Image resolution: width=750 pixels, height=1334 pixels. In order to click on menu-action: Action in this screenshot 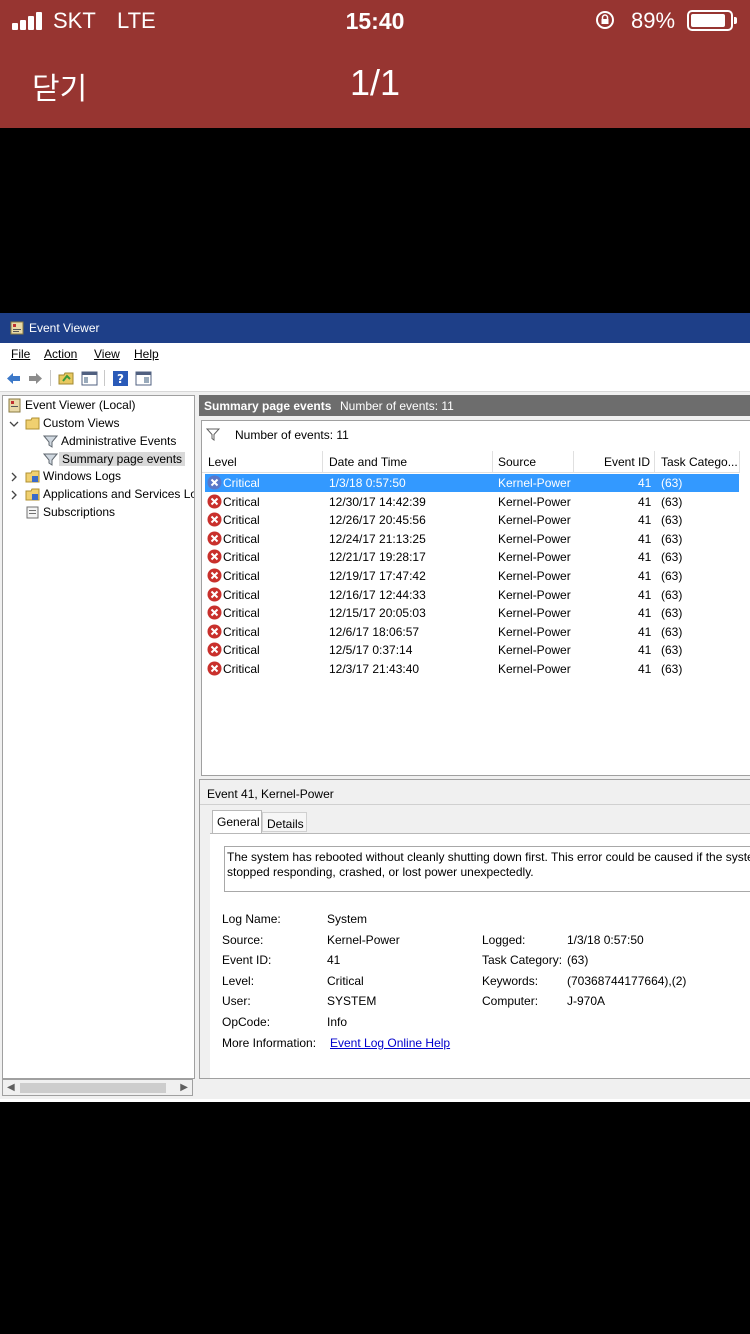, I will do `click(60, 354)`.